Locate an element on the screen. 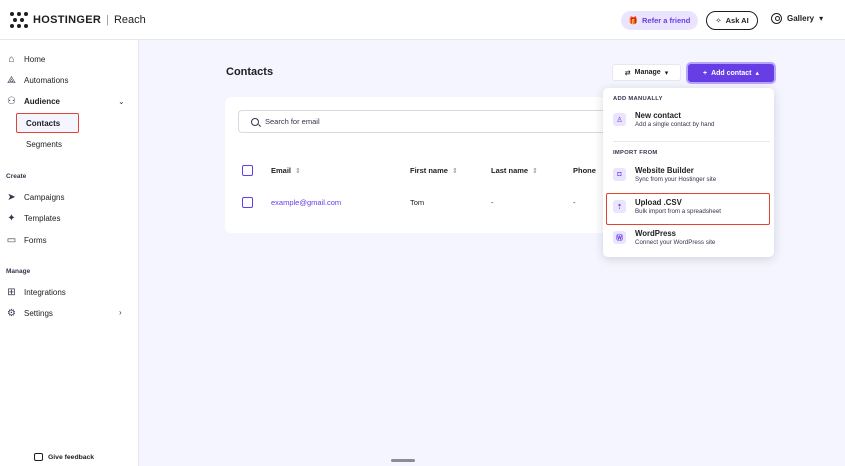 The width and height of the screenshot is (845, 466). add-contact-label: Add contact is located at coordinates (731, 73).